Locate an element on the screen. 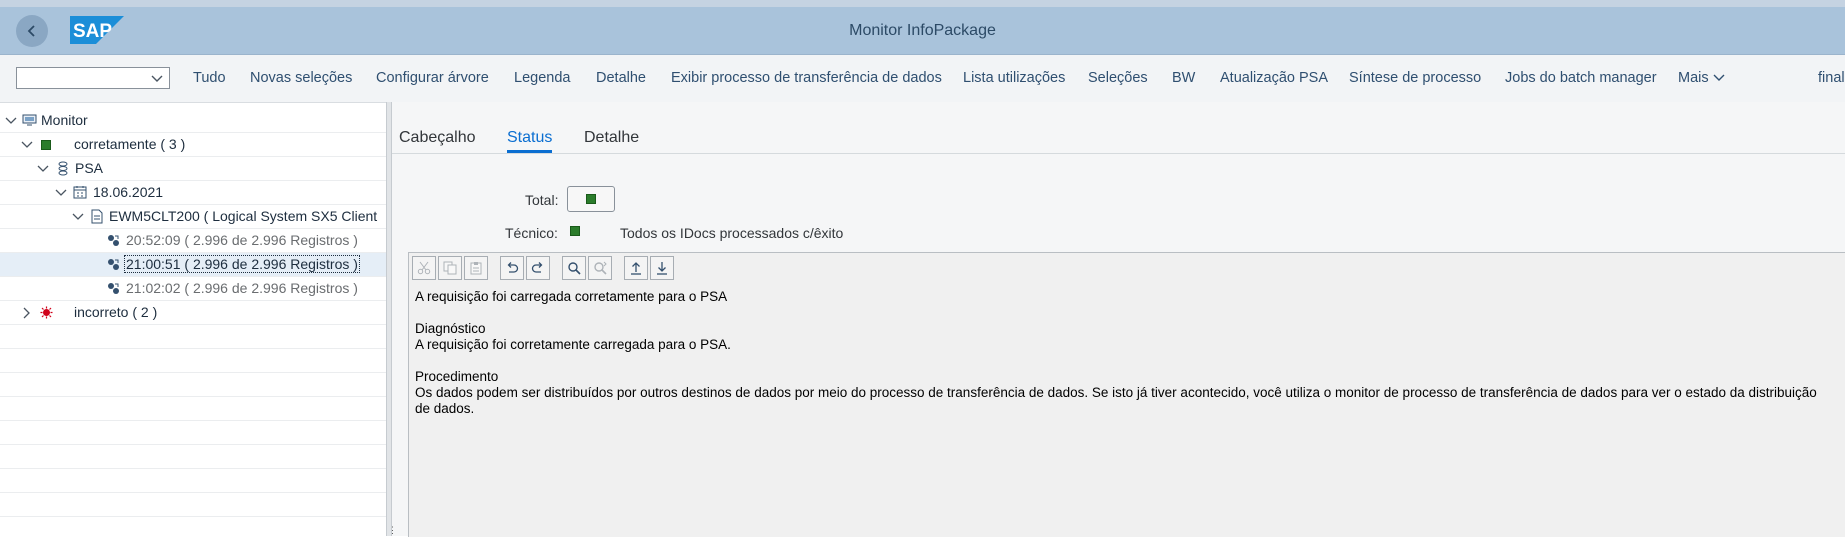  tree-label-incorrect: incorreto ( 2 ) is located at coordinates (116, 312).